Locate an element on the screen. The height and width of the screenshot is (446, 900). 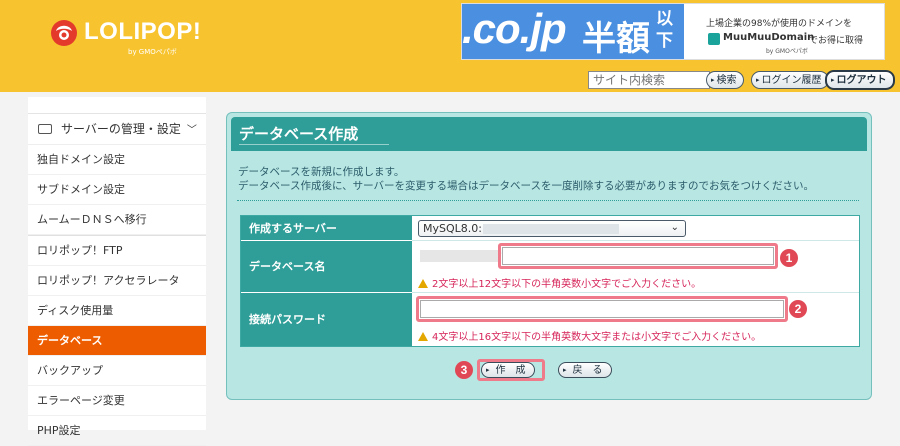
back-button: ▸ 戻 る is located at coordinates (585, 370).